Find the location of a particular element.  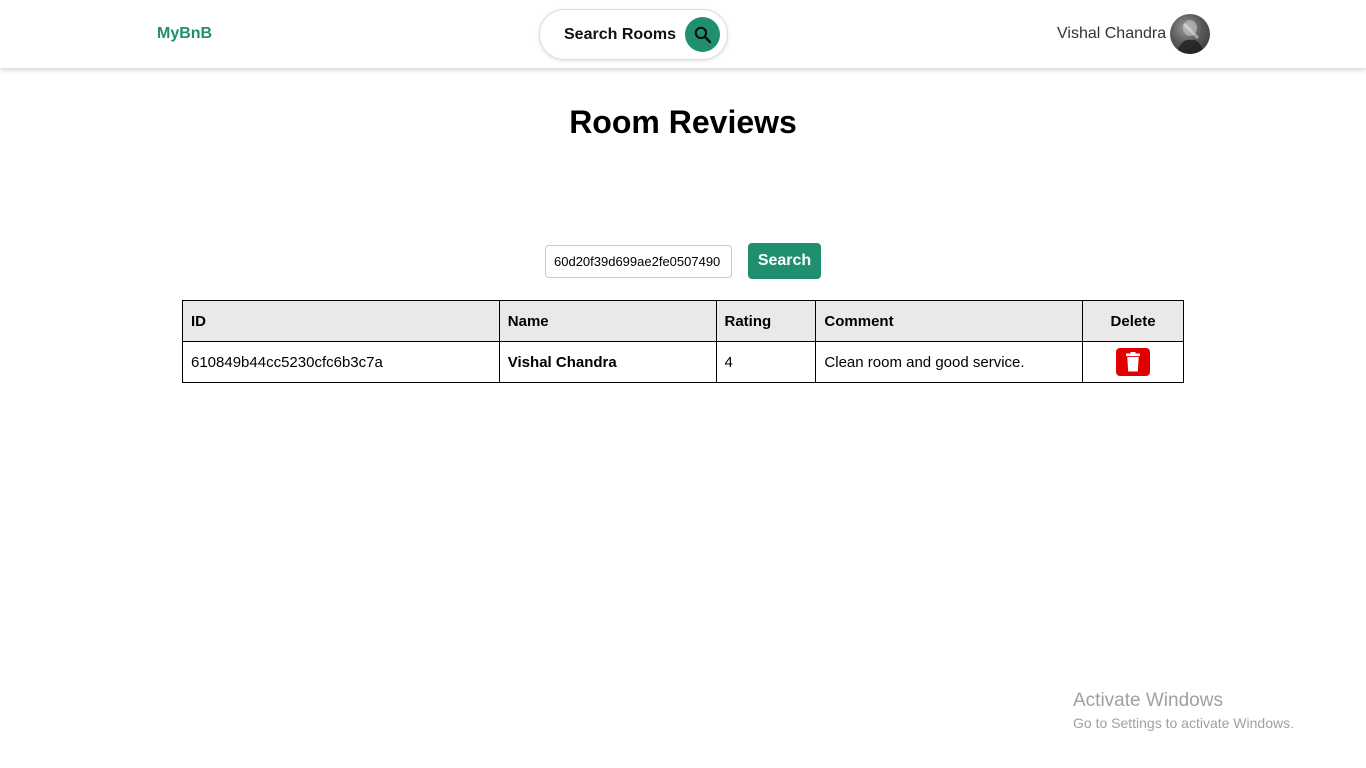

user-name: Vishal Chandra is located at coordinates (1111, 34).